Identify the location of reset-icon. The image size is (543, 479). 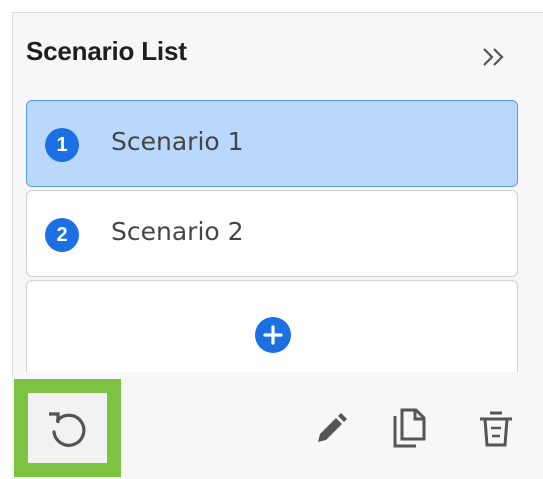
(67, 429).